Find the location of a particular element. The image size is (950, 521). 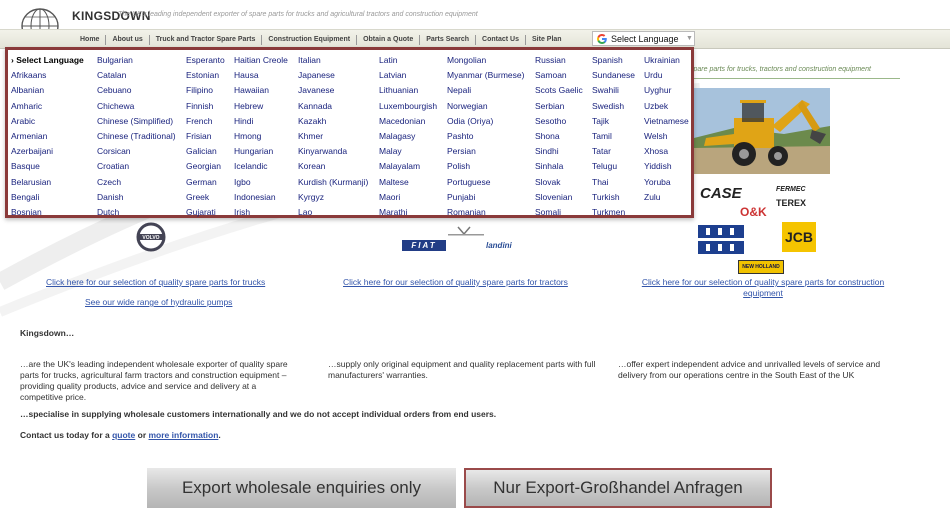

language-option-dutch: Dutch is located at coordinates (141, 212).